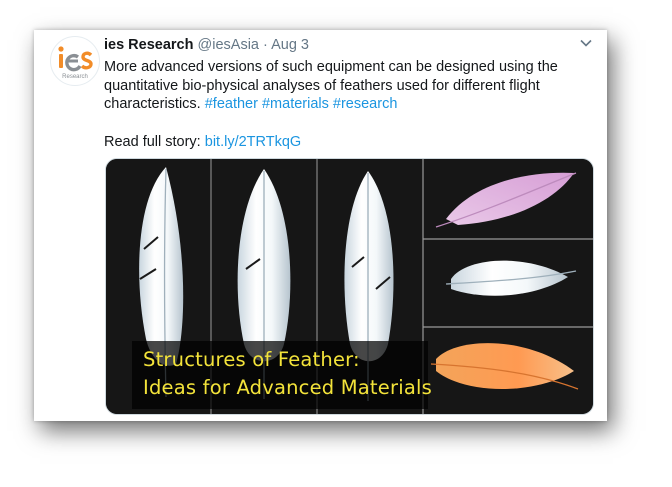 This screenshot has height=487, width=672. What do you see at coordinates (287, 387) in the screenshot?
I see `caption-line-2: Ideas for Advanced Materials` at bounding box center [287, 387].